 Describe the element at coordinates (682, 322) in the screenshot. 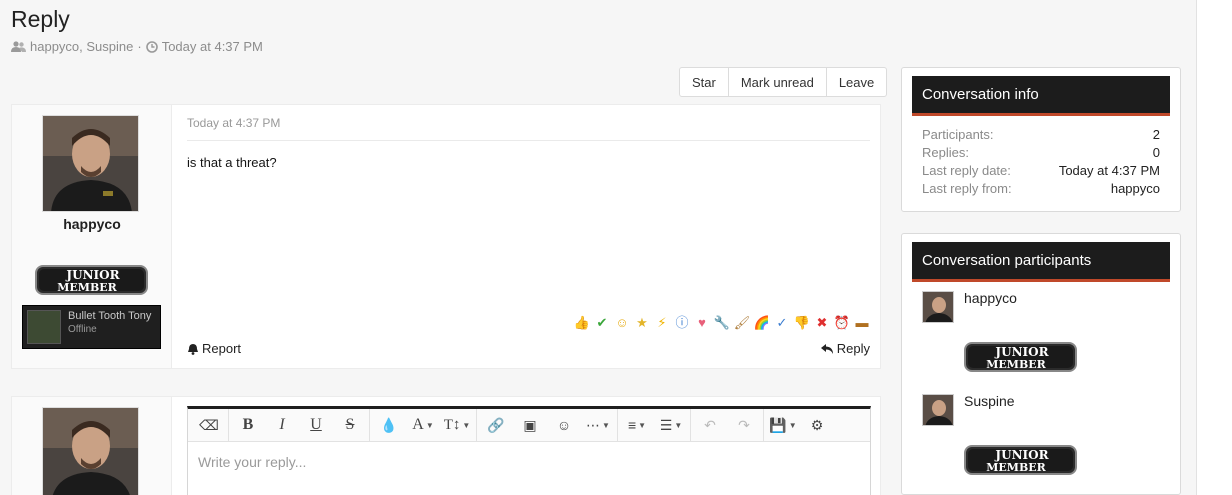

I see `info-icon: ⓘ` at that location.